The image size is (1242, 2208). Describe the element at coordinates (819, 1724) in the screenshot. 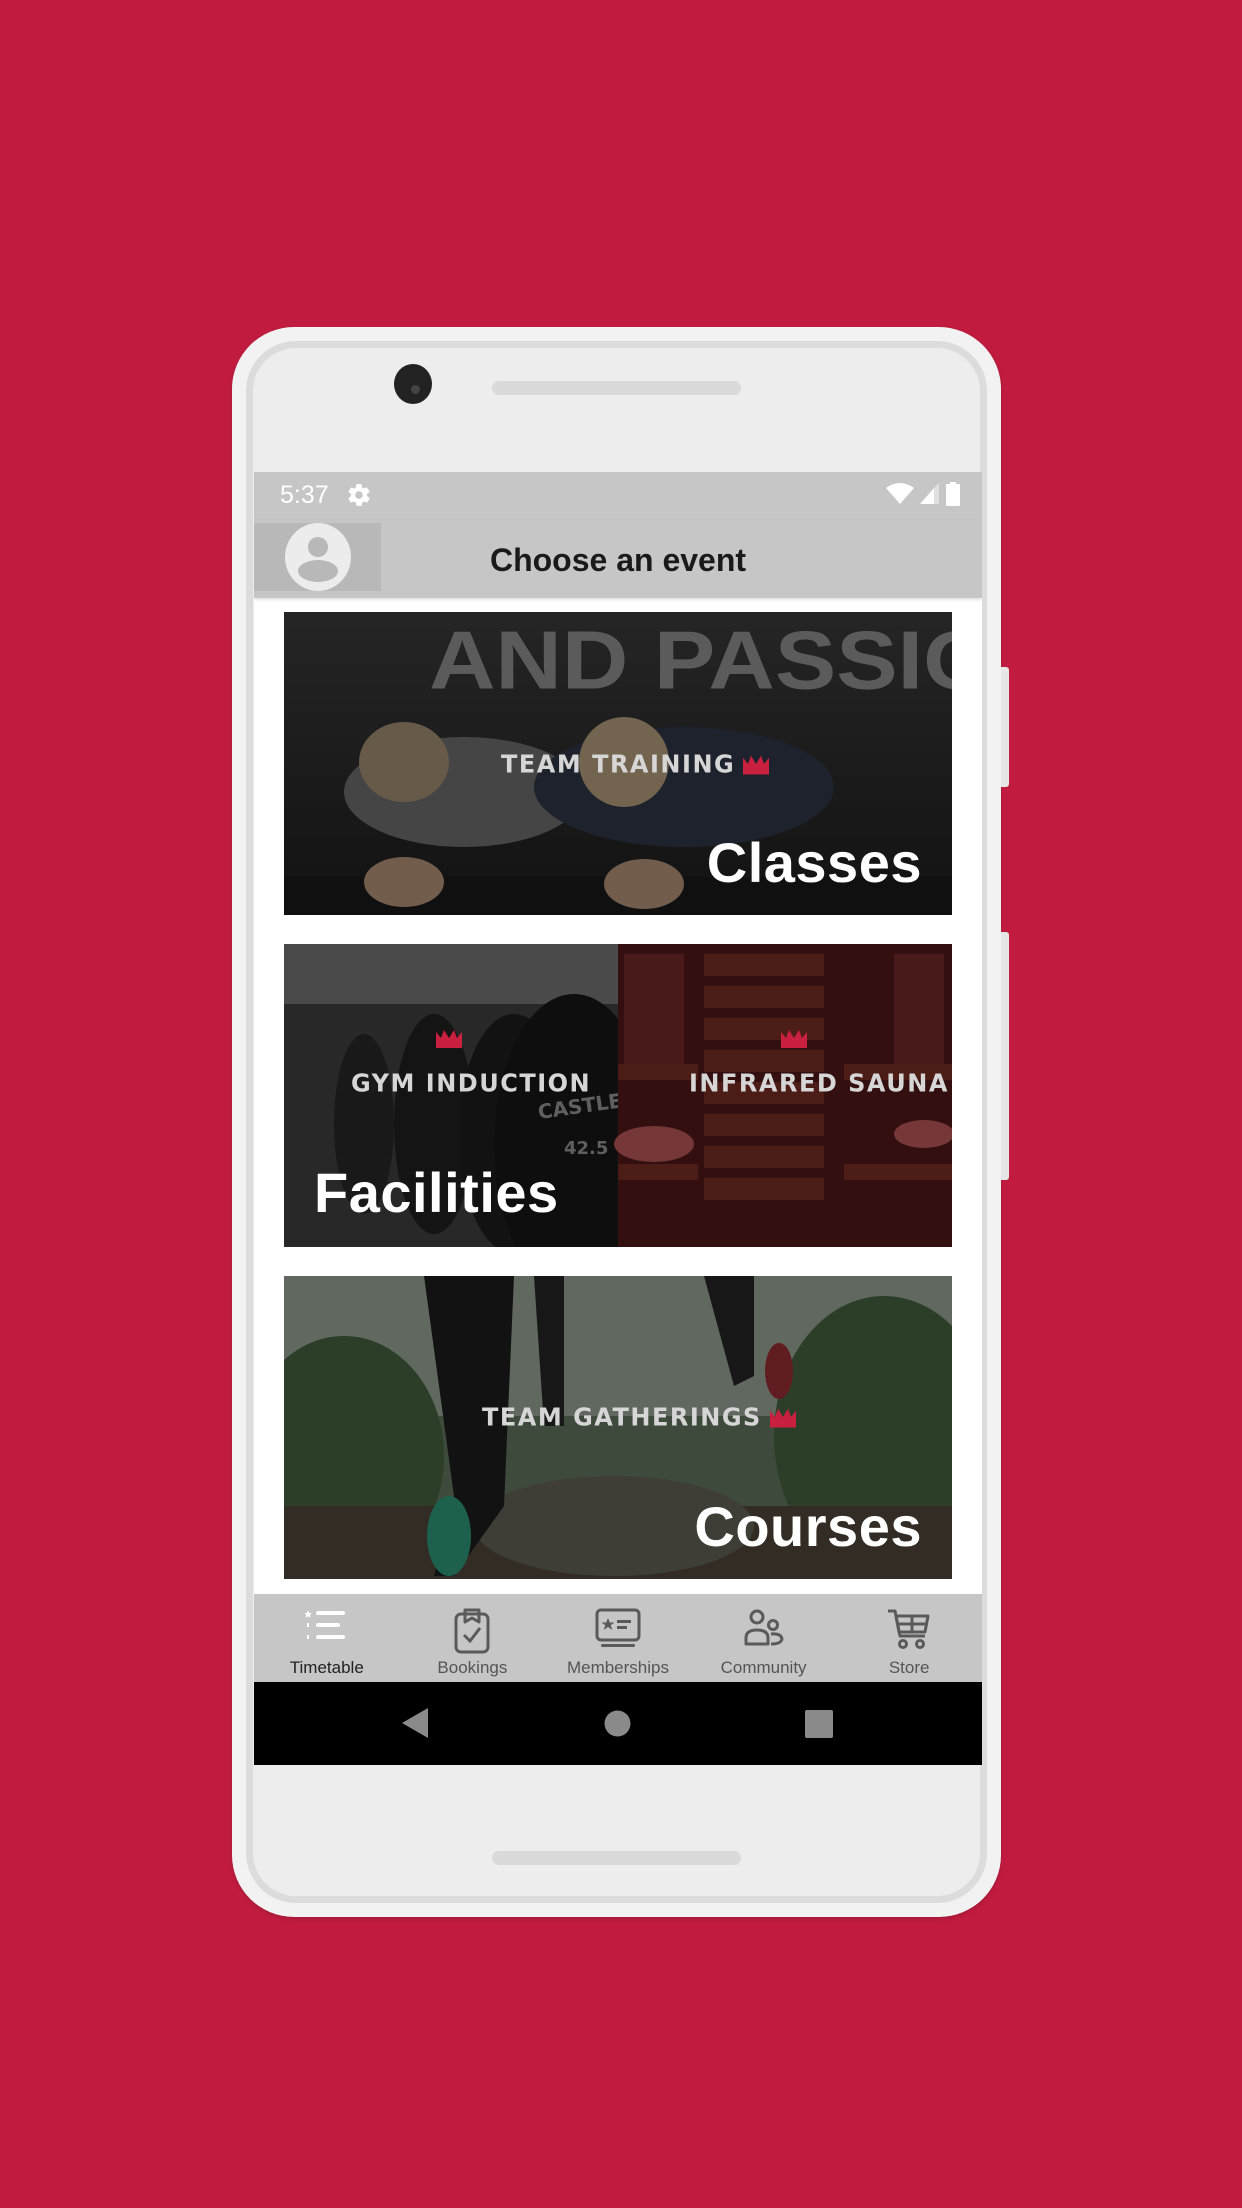

I see `recents-icon` at that location.